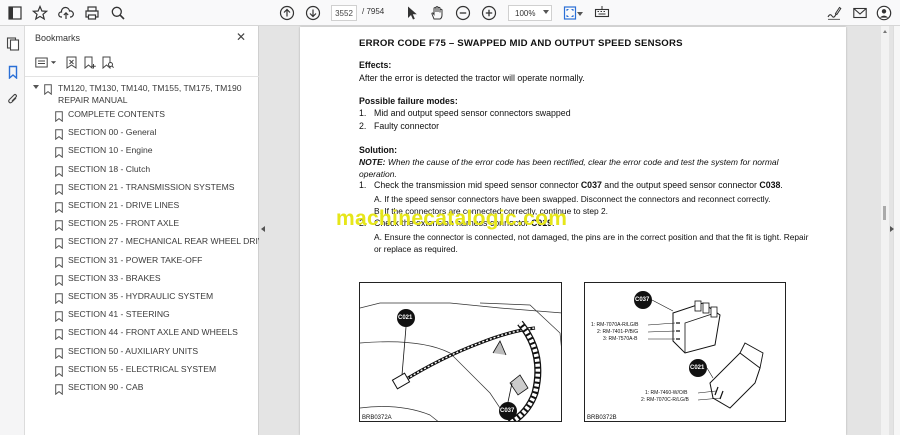 This screenshot has width=900, height=435. I want to click on zoom-dropdown-caret-icon, so click(546, 12).